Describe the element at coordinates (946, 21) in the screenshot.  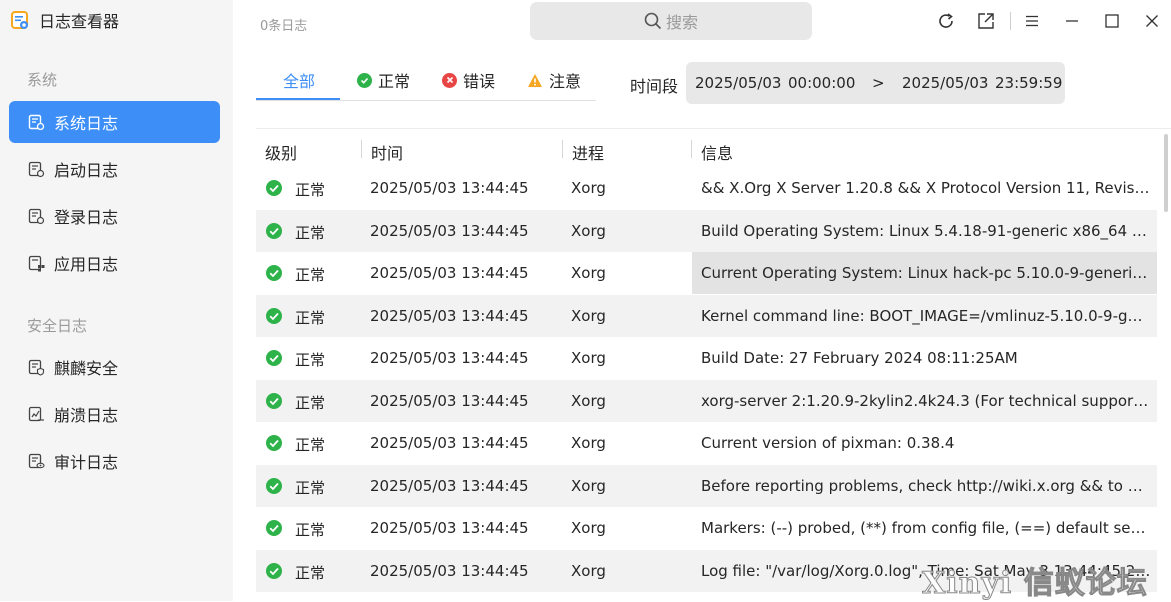
I see `refresh-button` at that location.